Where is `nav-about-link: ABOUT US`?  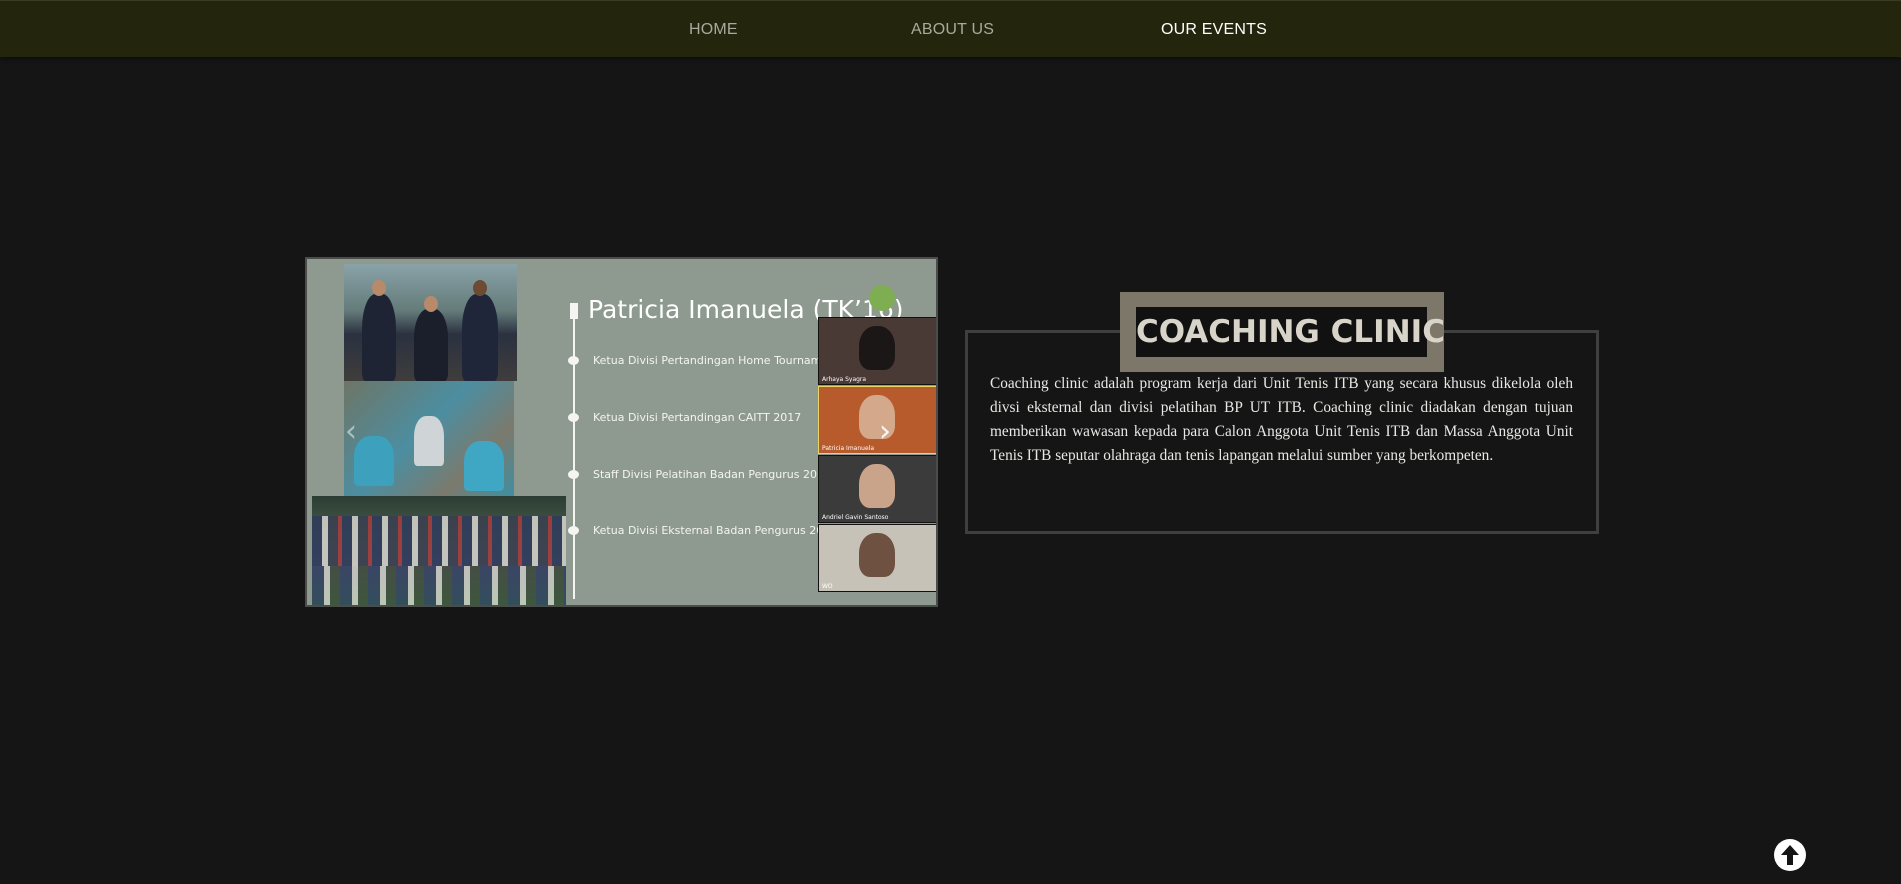
nav-about-link: ABOUT US is located at coordinates (952, 30).